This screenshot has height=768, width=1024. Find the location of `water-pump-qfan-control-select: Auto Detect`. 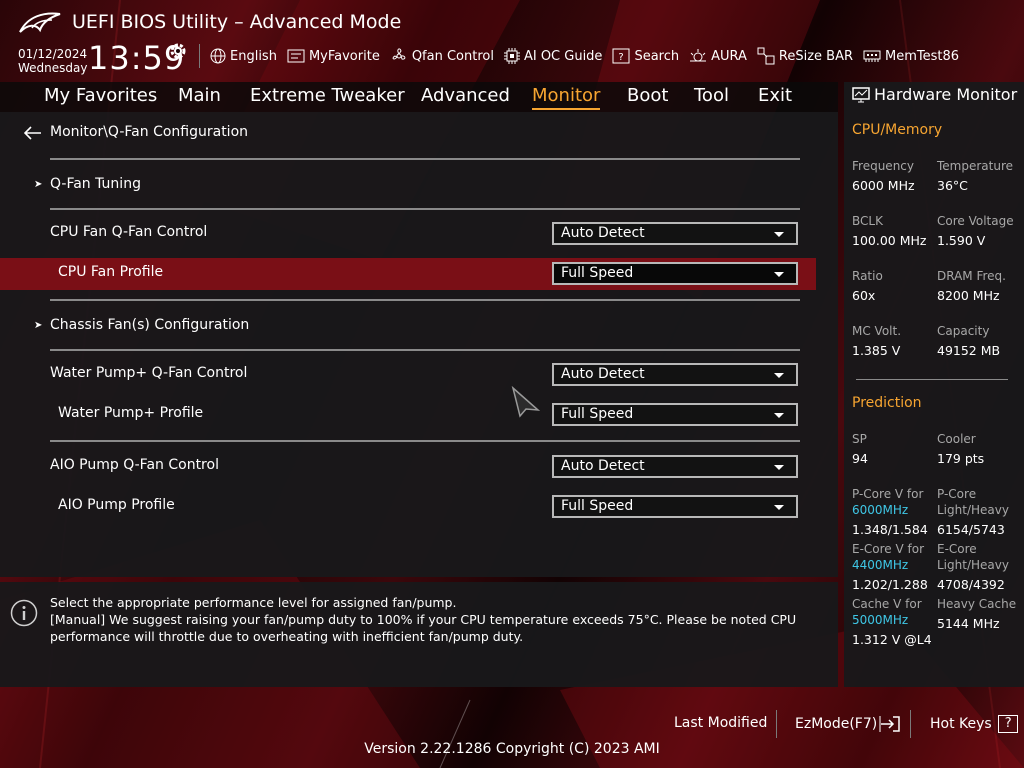

water-pump-qfan-control-select: Auto Detect is located at coordinates (675, 374).